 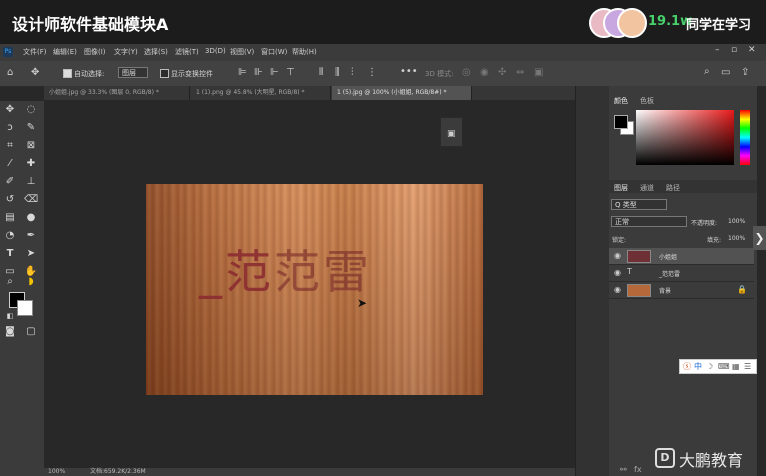 What do you see at coordinates (520, 72) in the screenshot?
I see `slide-3d-icon: ⇔` at bounding box center [520, 72].